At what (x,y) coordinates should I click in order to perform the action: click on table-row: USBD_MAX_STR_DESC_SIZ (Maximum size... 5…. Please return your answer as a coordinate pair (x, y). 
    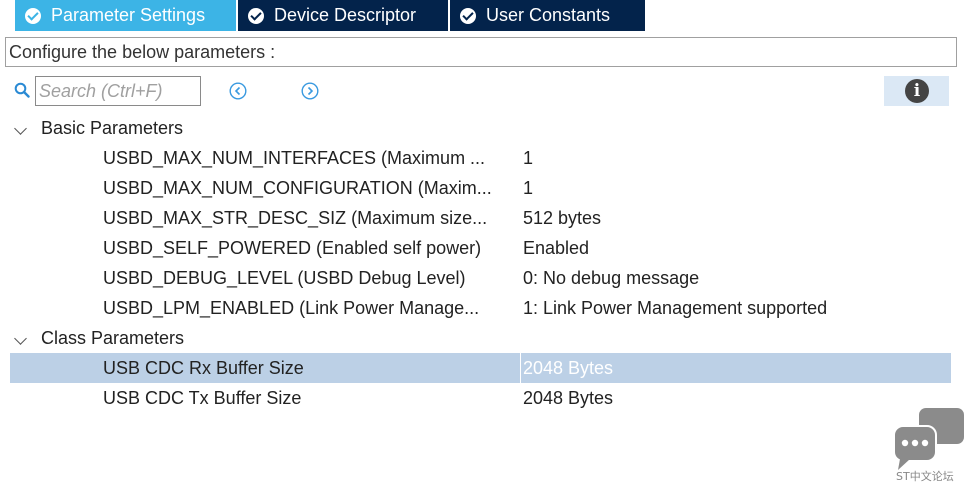
    Looking at the image, I should click on (480, 218).